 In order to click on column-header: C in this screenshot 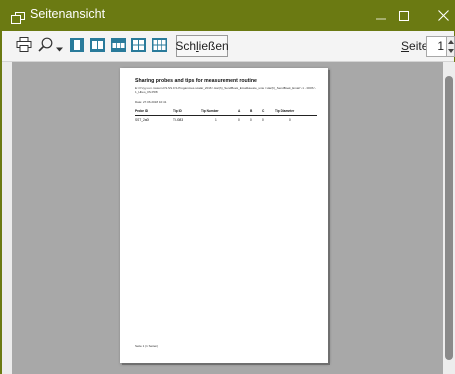, I will do `click(263, 110)`.